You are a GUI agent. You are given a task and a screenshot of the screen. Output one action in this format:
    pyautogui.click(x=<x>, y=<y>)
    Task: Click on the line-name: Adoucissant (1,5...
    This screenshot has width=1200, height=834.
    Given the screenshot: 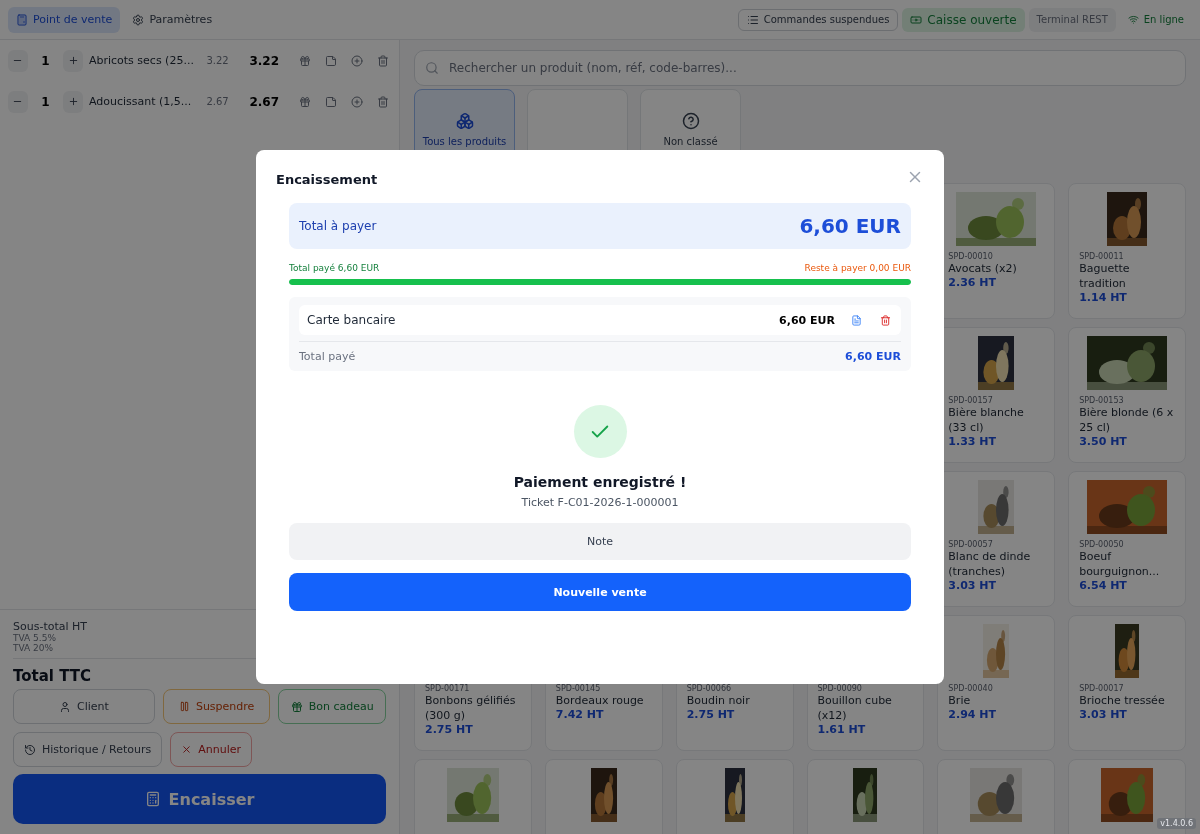 What is the action you would take?
    pyautogui.click(x=140, y=101)
    